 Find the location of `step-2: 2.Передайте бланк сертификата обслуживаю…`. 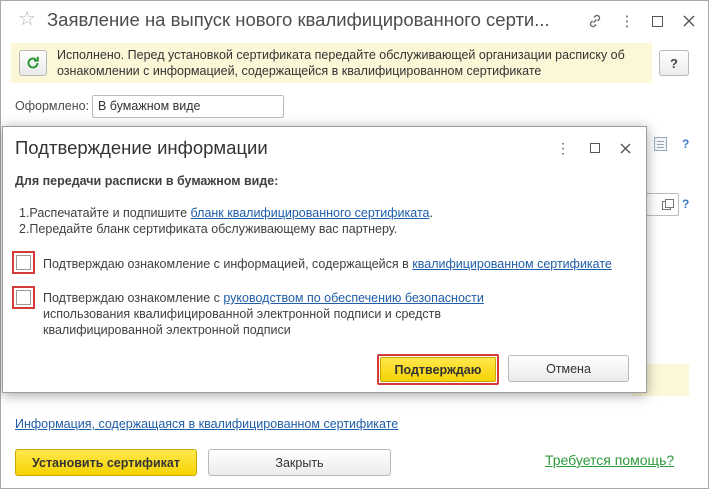

step-2: 2.Передайте бланк сертификата обслуживаю… is located at coordinates (208, 229).